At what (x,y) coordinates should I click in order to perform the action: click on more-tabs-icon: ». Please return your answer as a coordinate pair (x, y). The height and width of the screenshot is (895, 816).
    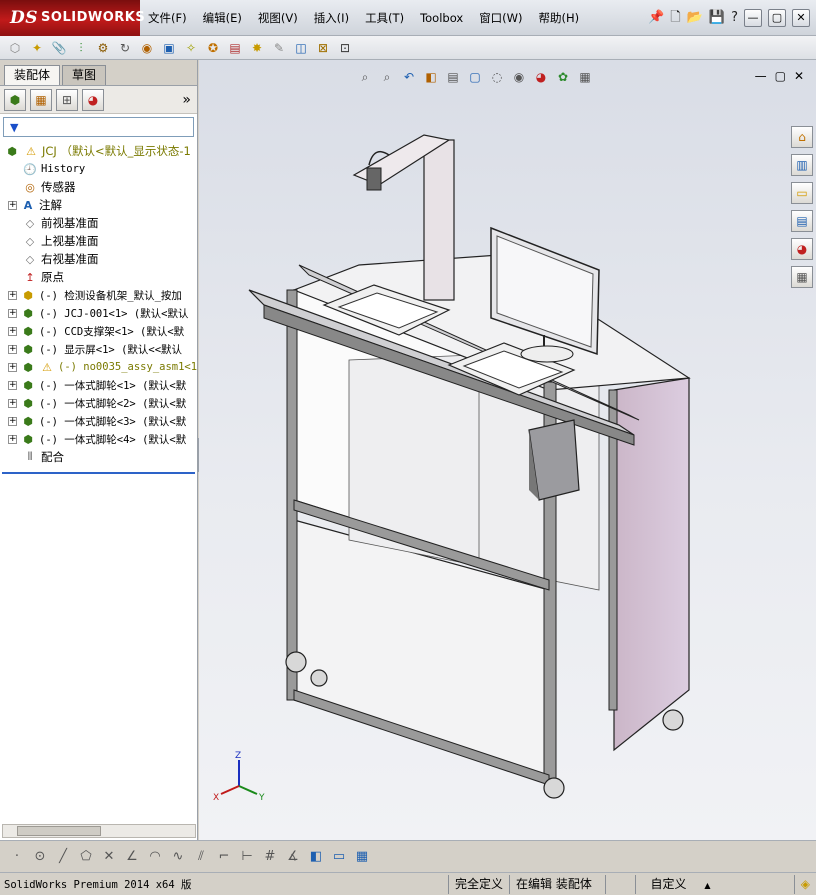
    Looking at the image, I should click on (186, 100).